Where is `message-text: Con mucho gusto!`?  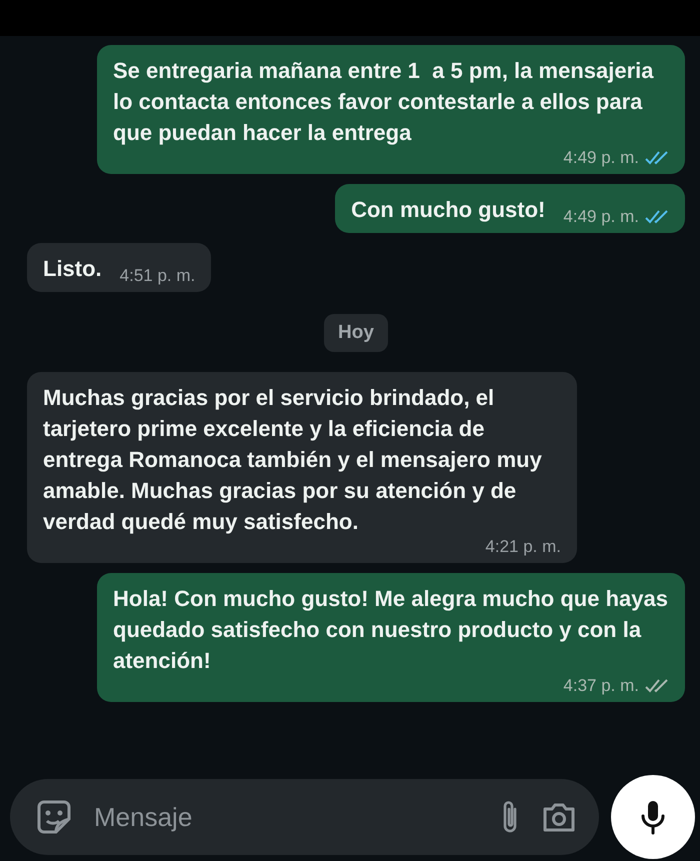 message-text: Con mucho gusto! is located at coordinates (448, 210).